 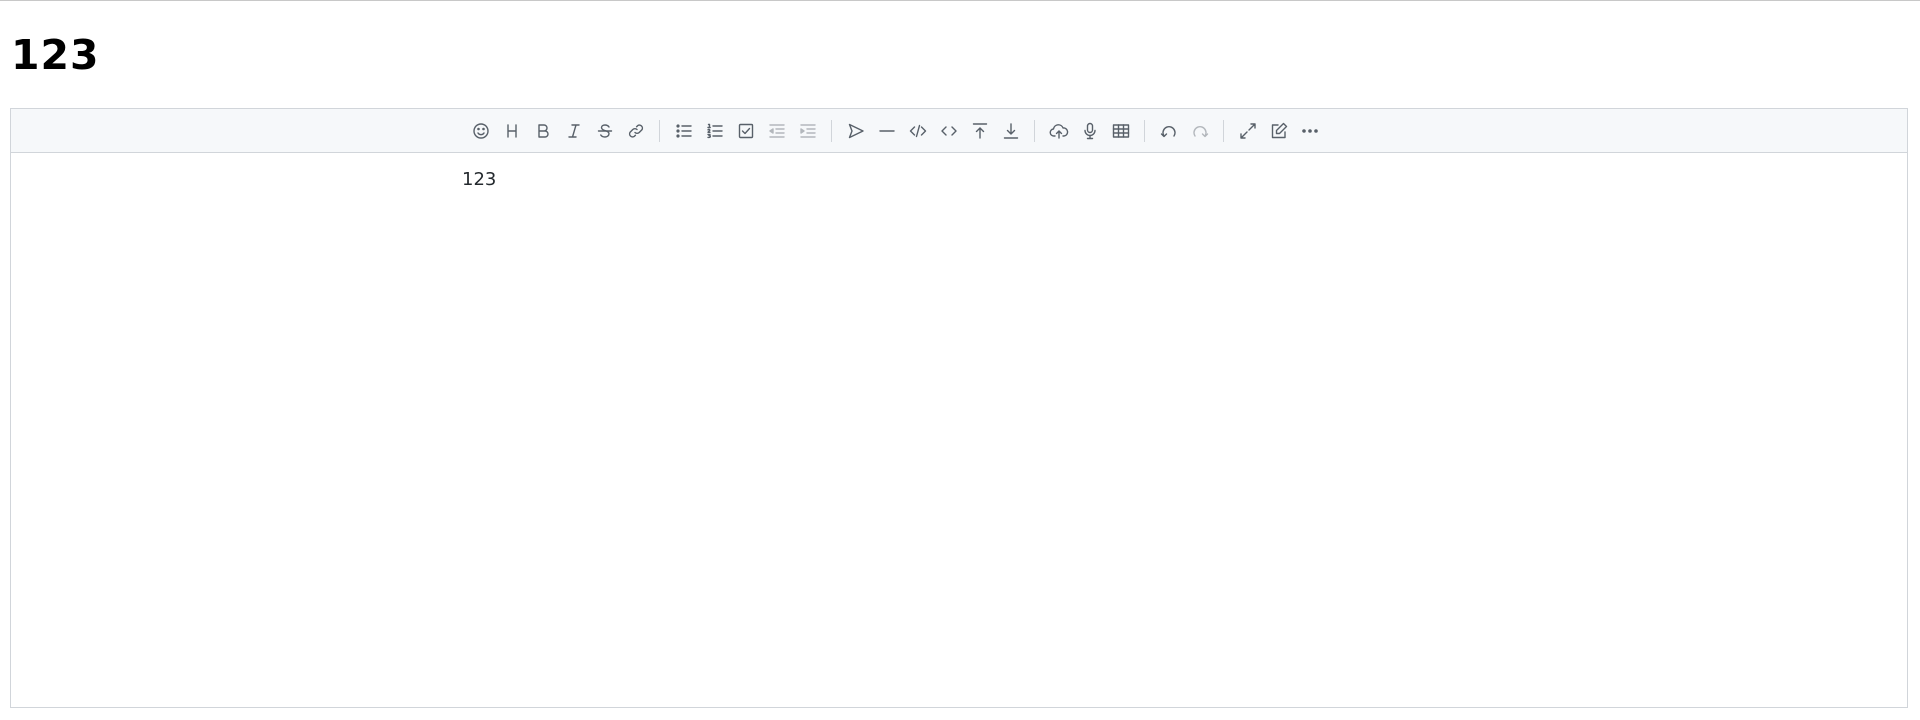 I want to click on code-block-button, so click(x=917, y=131).